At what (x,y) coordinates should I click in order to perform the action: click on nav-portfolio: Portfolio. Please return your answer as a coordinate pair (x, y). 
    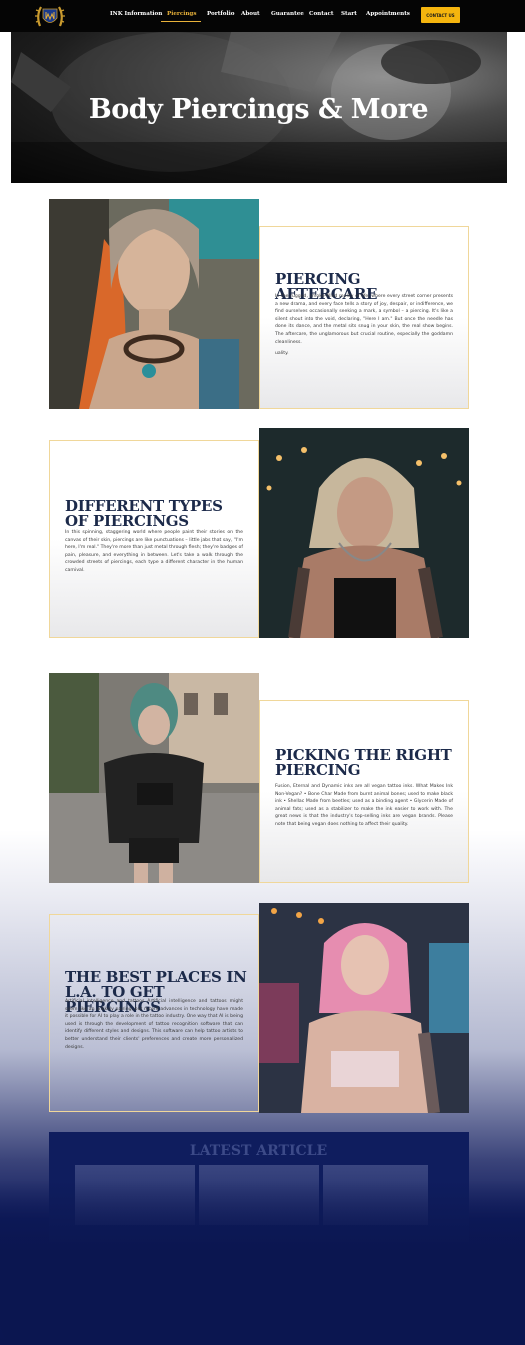
    Looking at the image, I should click on (220, 14).